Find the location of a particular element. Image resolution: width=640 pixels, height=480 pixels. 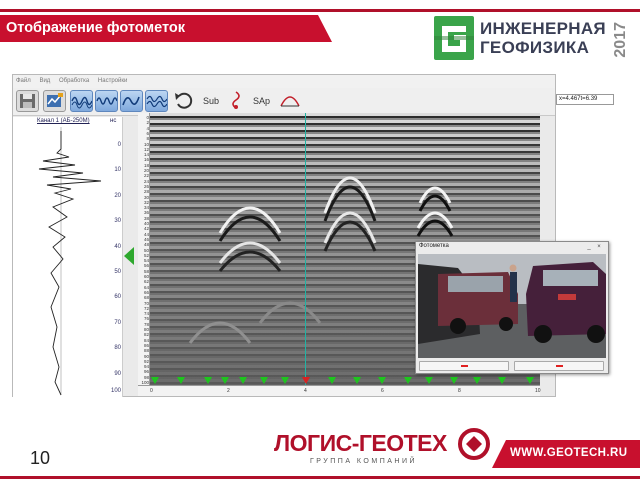

gain-button is located at coordinates (239, 101).